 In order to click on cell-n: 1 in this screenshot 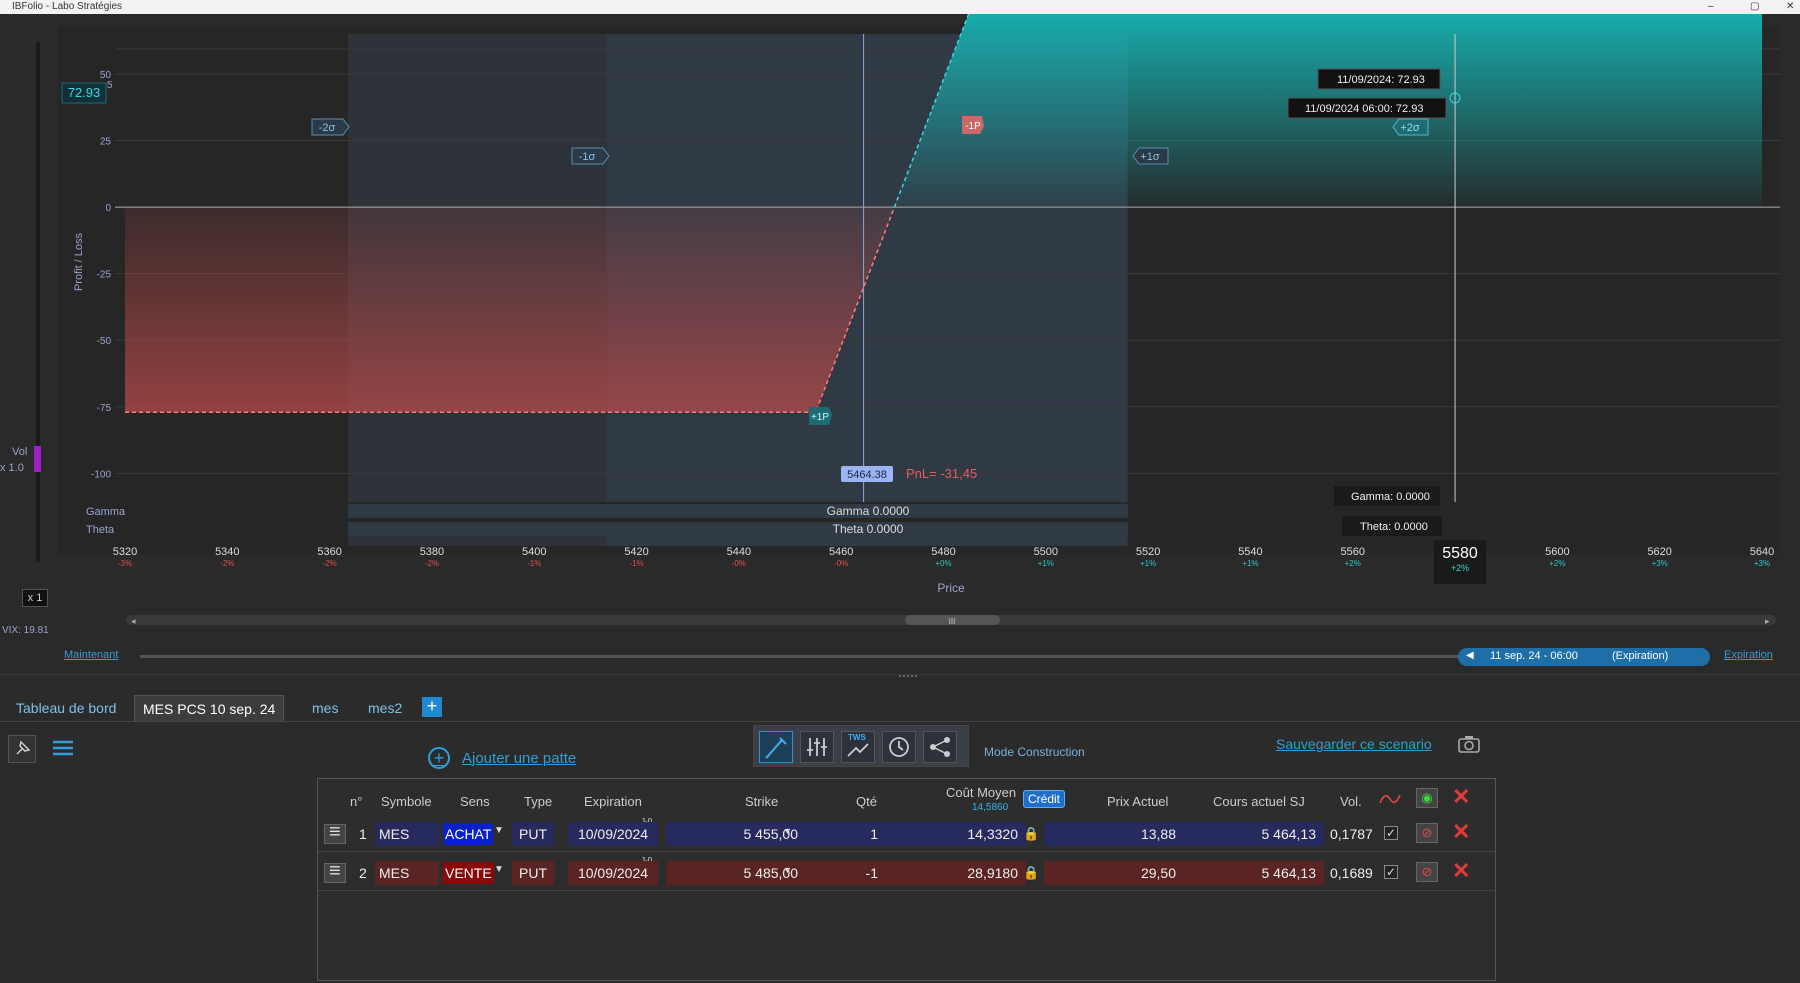, I will do `click(363, 834)`.